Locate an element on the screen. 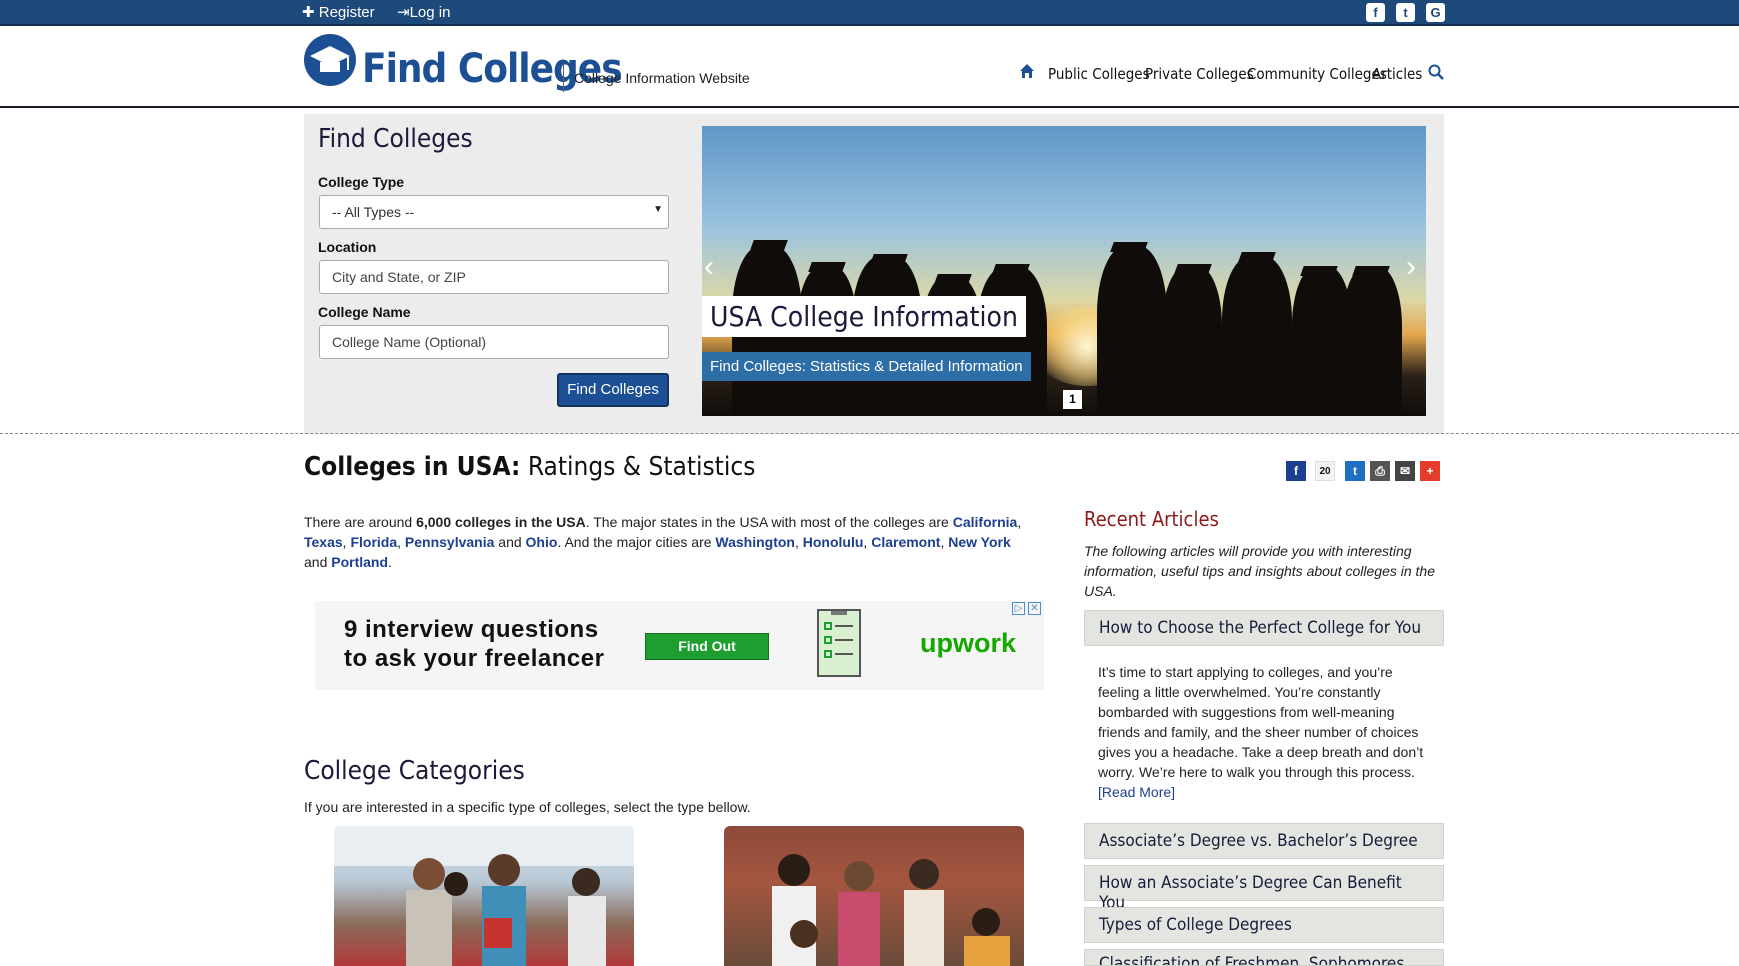  search-icon is located at coordinates (1436, 72).